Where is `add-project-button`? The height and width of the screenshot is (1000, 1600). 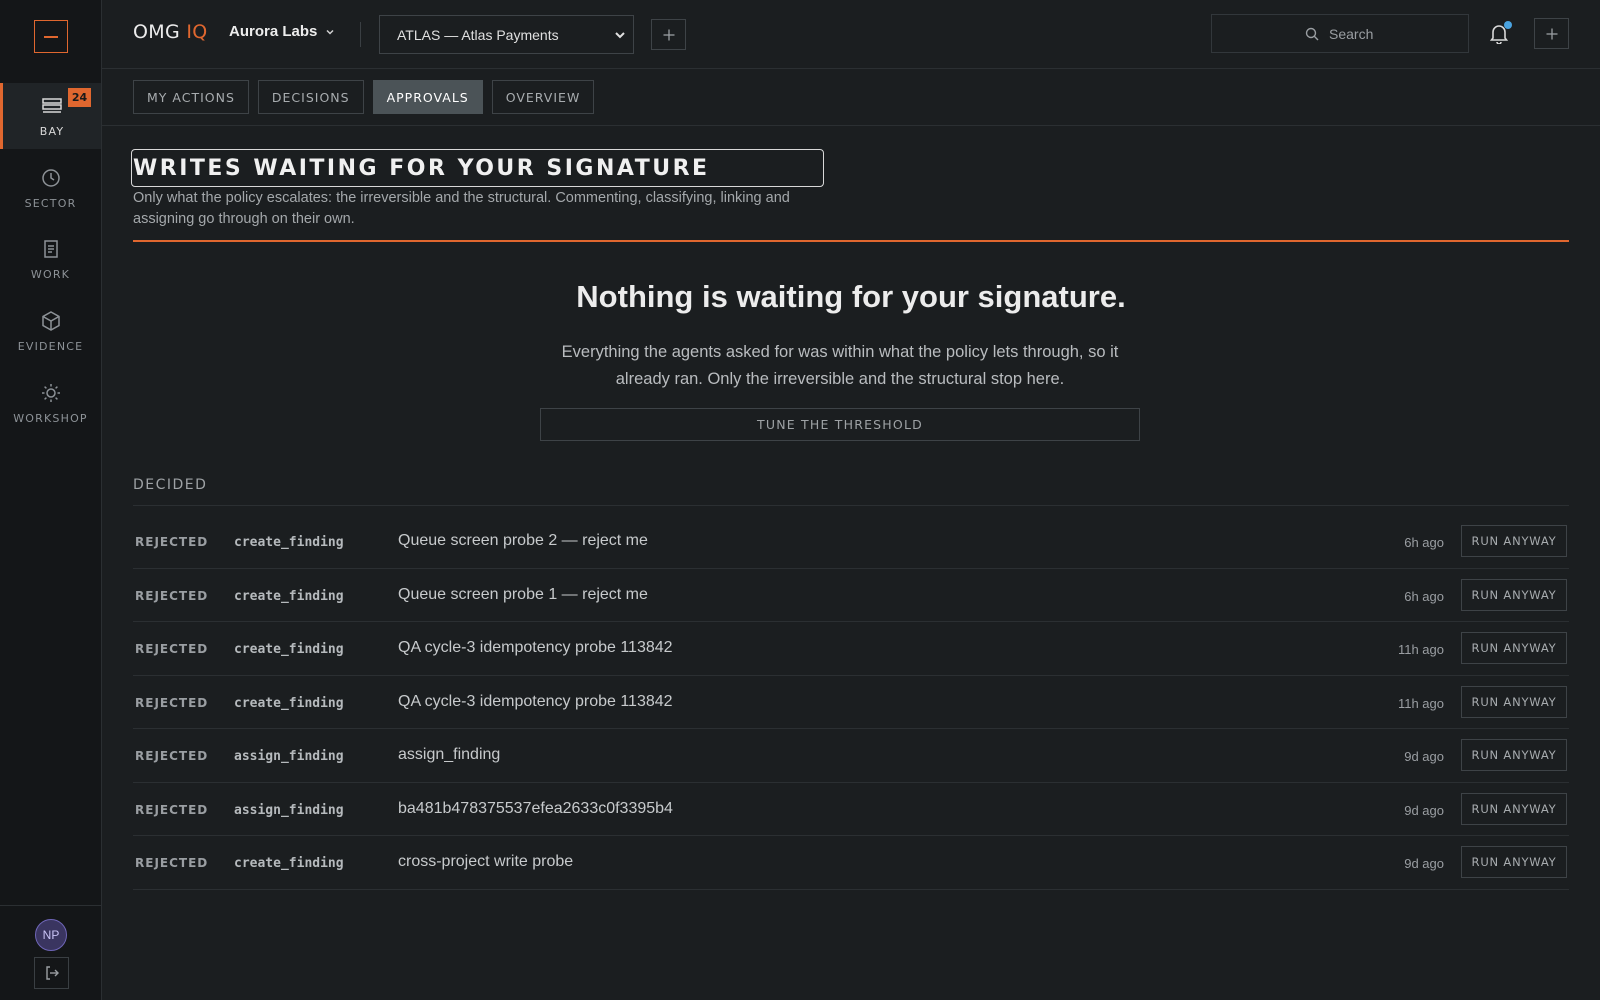 add-project-button is located at coordinates (668, 34).